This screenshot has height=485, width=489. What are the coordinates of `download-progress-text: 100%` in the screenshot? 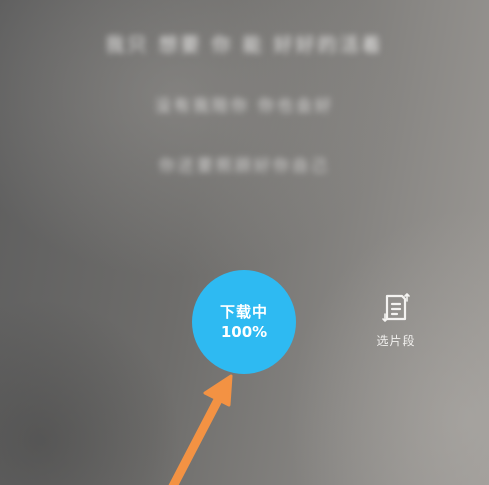 It's located at (244, 332).